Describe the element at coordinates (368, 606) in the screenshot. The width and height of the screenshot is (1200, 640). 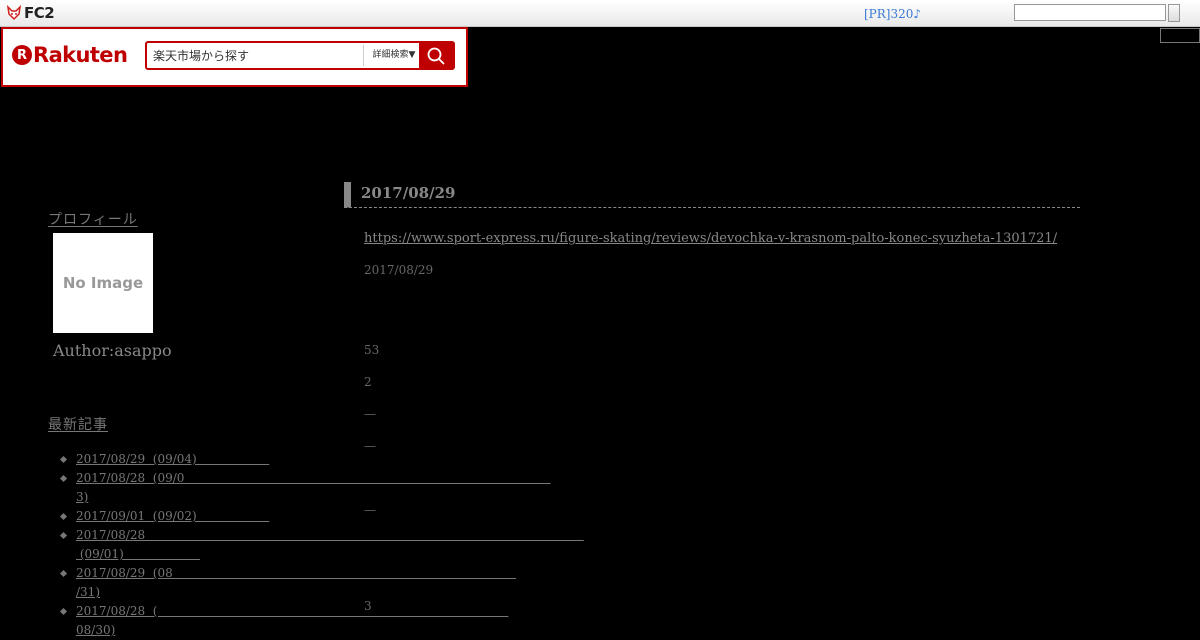
I see `entry-stat: 3` at that location.